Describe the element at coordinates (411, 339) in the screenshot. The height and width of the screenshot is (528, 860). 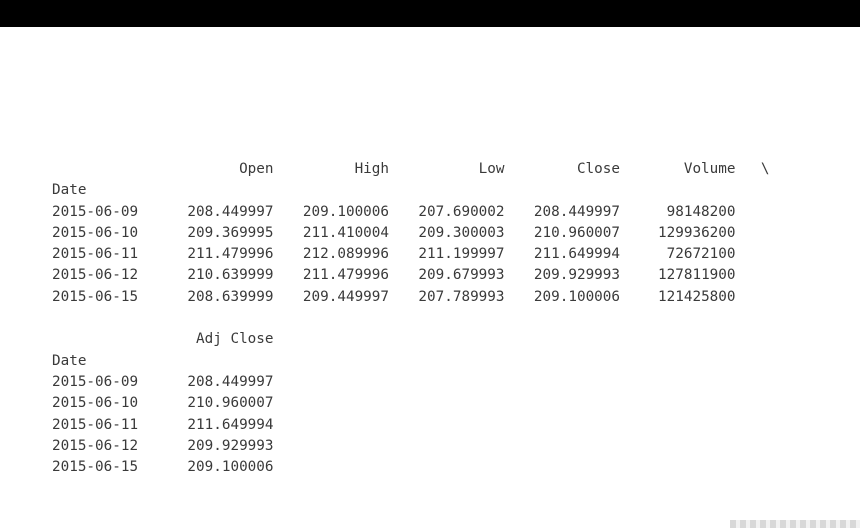
I see `table-header-row: Adj Close` at that location.